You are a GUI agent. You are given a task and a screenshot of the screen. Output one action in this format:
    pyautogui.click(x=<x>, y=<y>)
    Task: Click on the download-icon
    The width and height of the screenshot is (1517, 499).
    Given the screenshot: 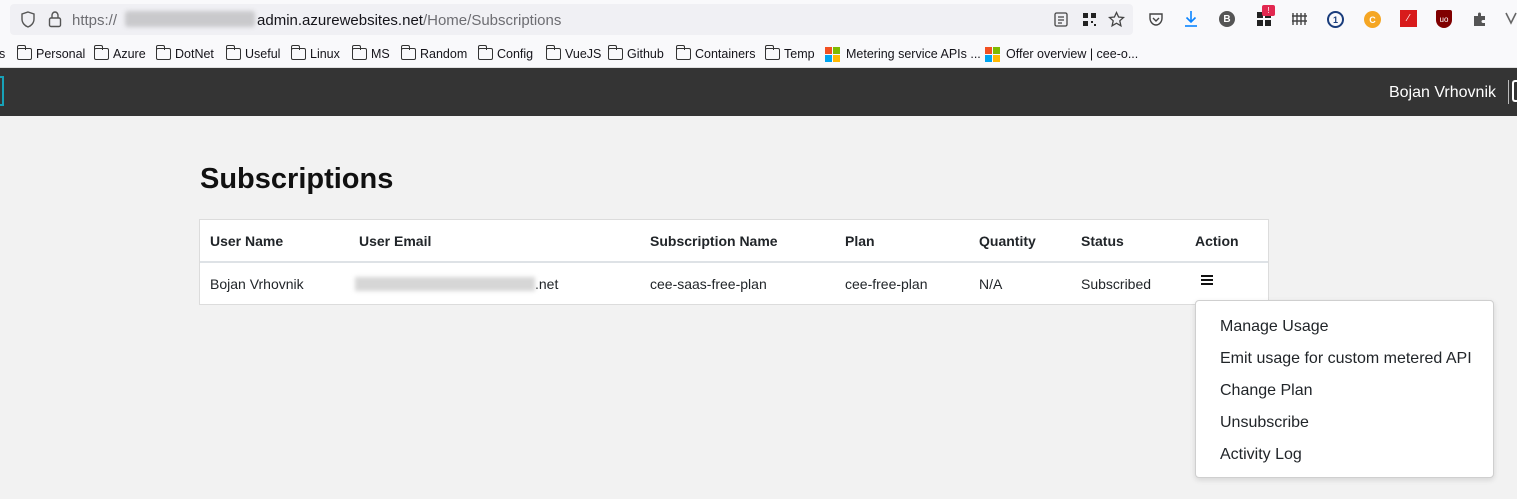 What is the action you would take?
    pyautogui.click(x=1191, y=19)
    